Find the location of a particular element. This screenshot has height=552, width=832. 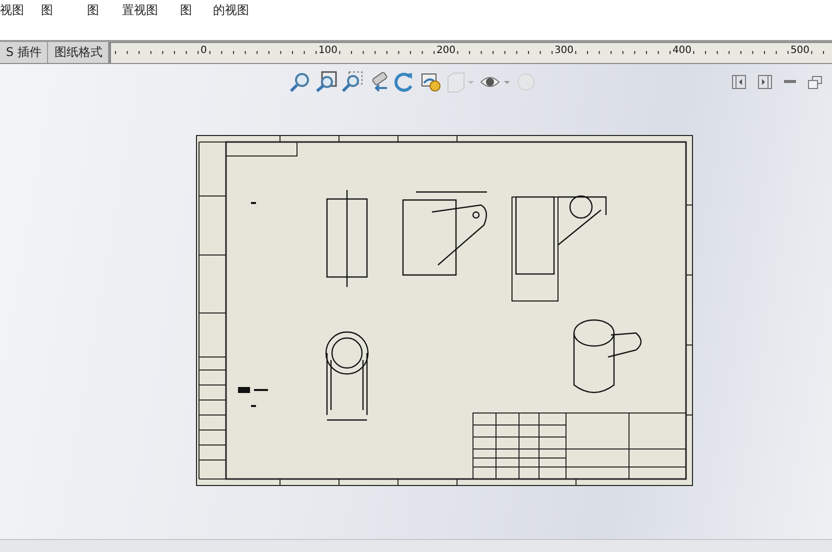

ruler-number: 0 is located at coordinates (203, 50).